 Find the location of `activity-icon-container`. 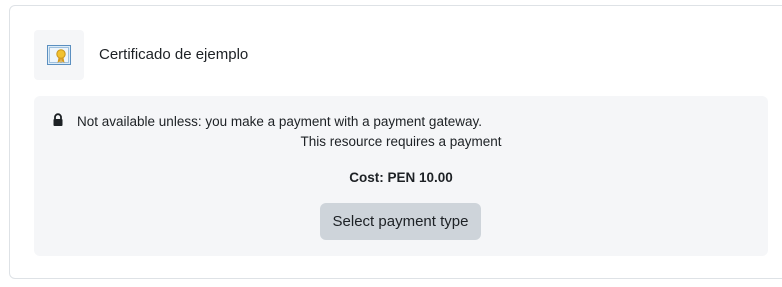

activity-icon-container is located at coordinates (59, 55).